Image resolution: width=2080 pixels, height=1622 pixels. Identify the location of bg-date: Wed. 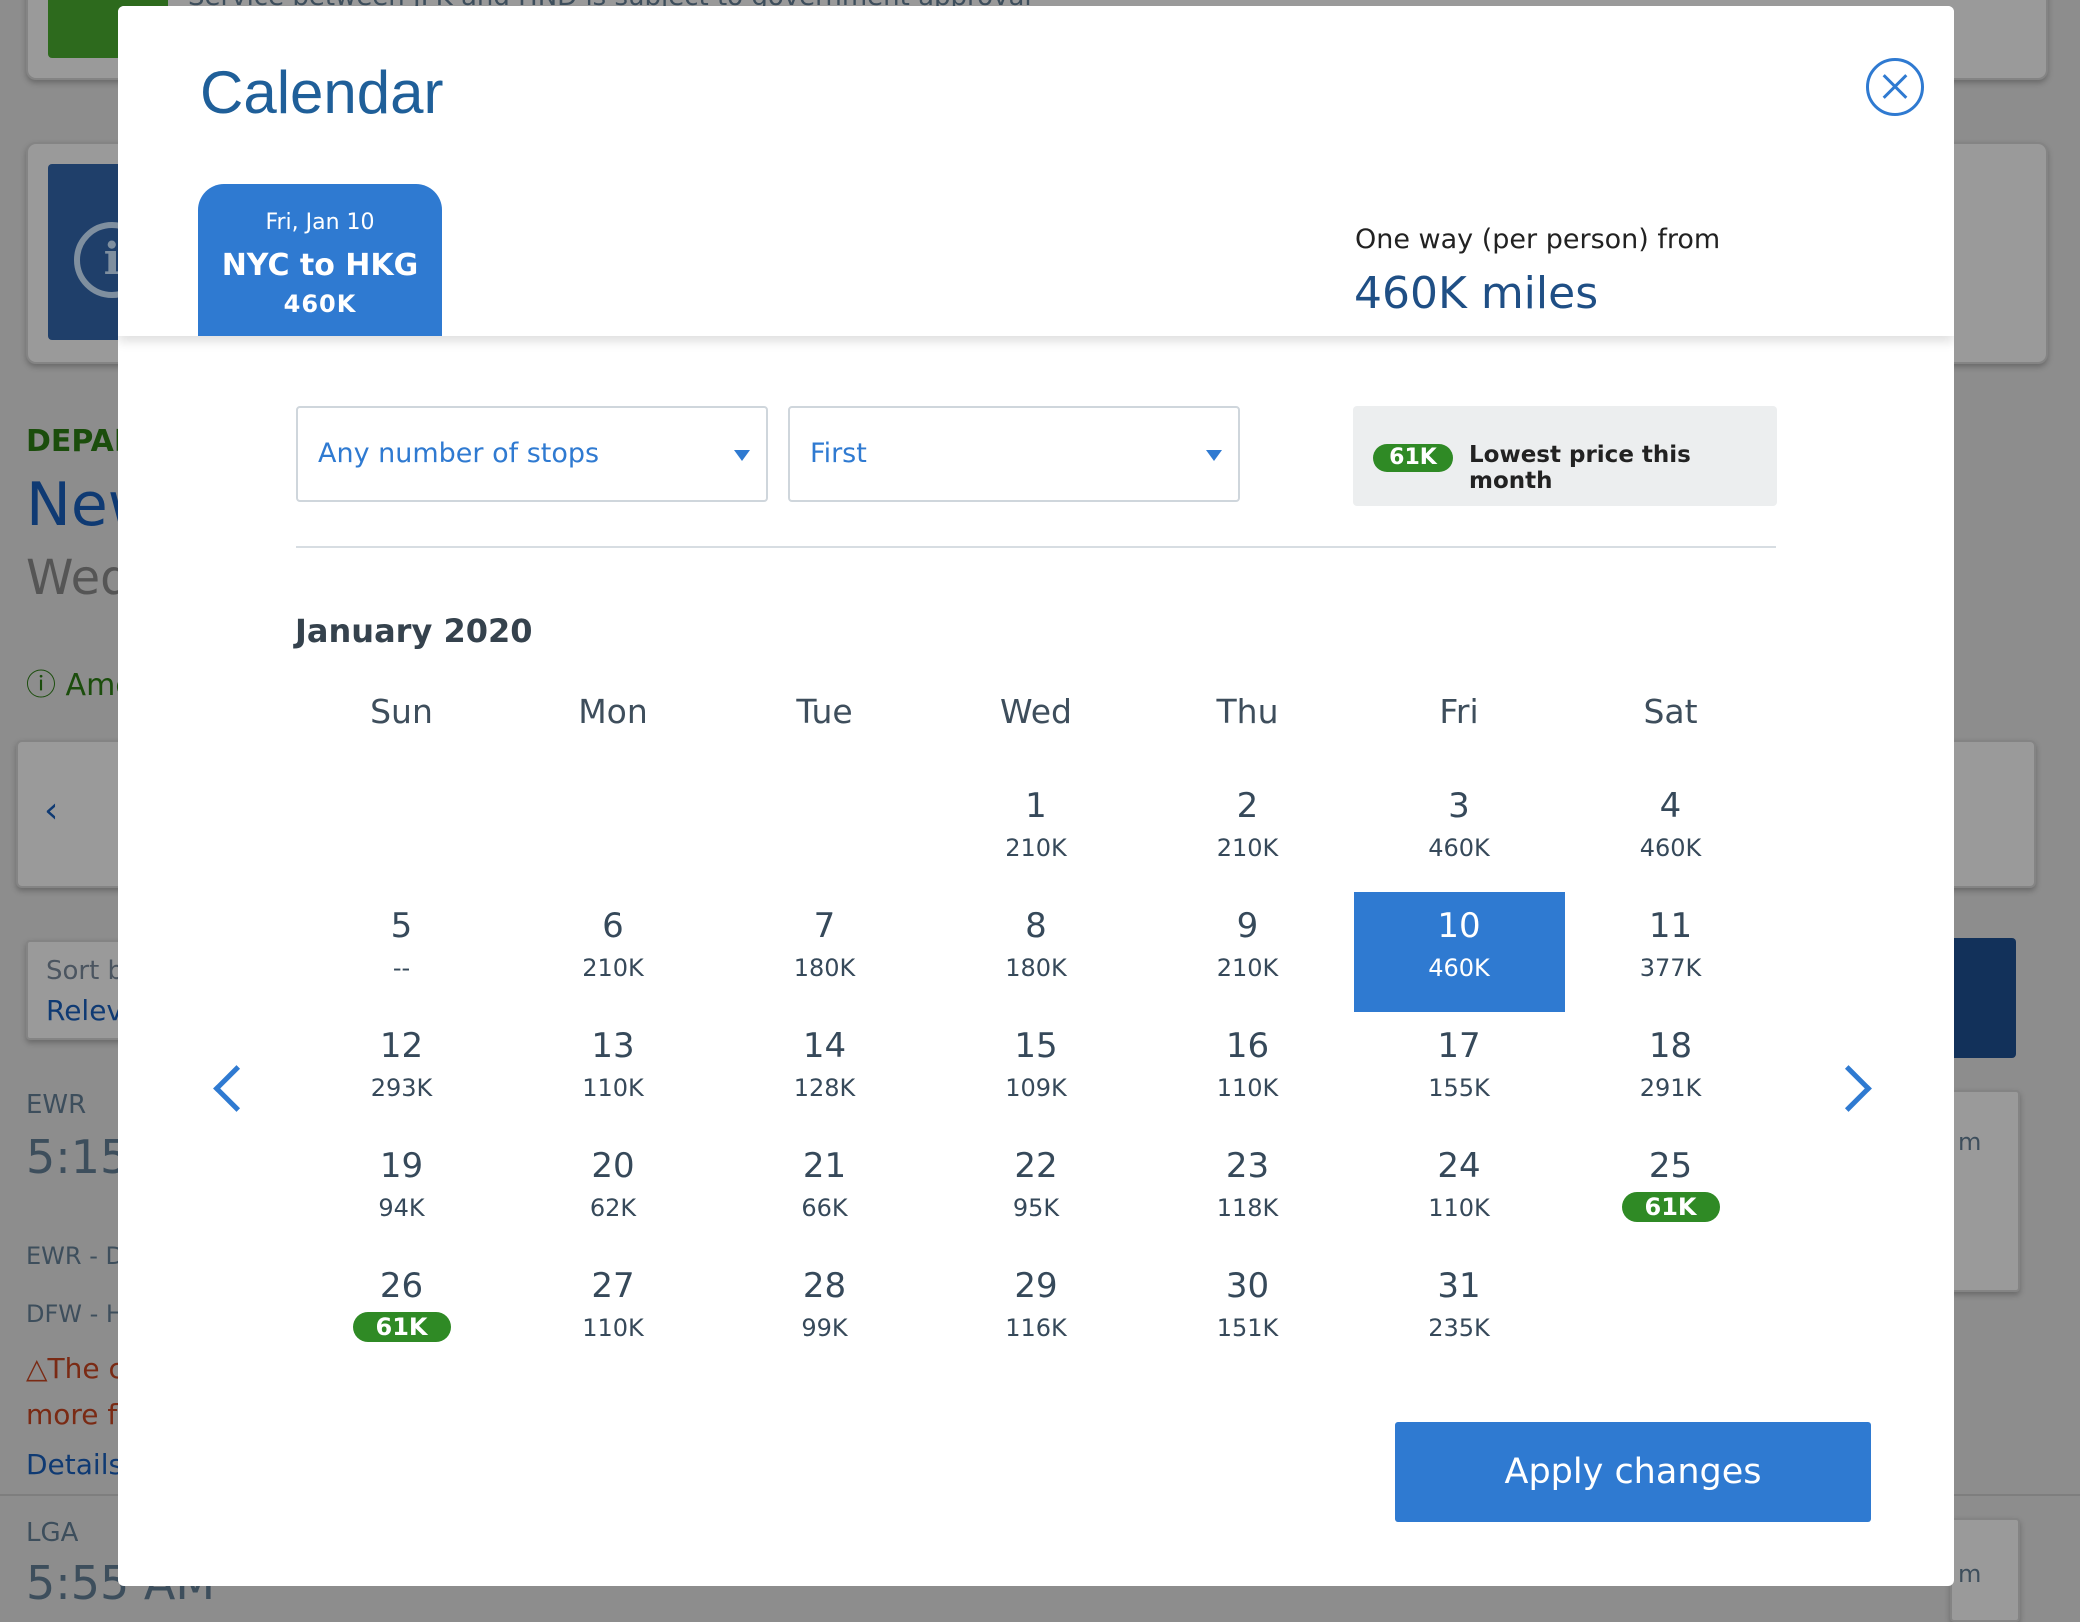
(78, 578).